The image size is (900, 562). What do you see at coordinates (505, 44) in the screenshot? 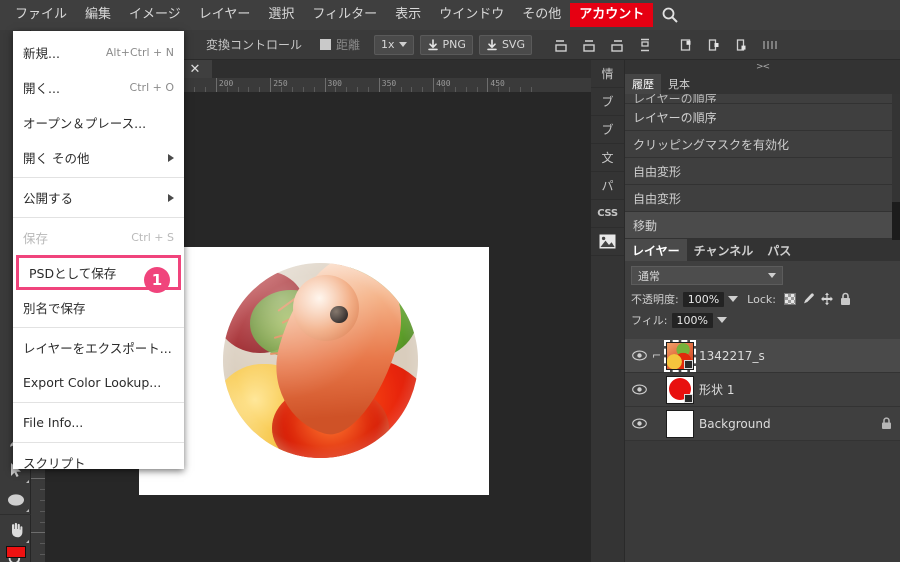
I see `export-svg-button: SVG` at bounding box center [505, 44].